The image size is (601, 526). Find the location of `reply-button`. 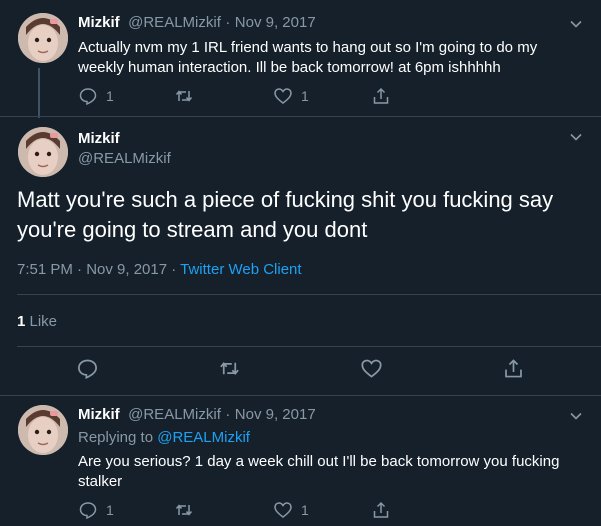

reply-button is located at coordinates (87, 368).